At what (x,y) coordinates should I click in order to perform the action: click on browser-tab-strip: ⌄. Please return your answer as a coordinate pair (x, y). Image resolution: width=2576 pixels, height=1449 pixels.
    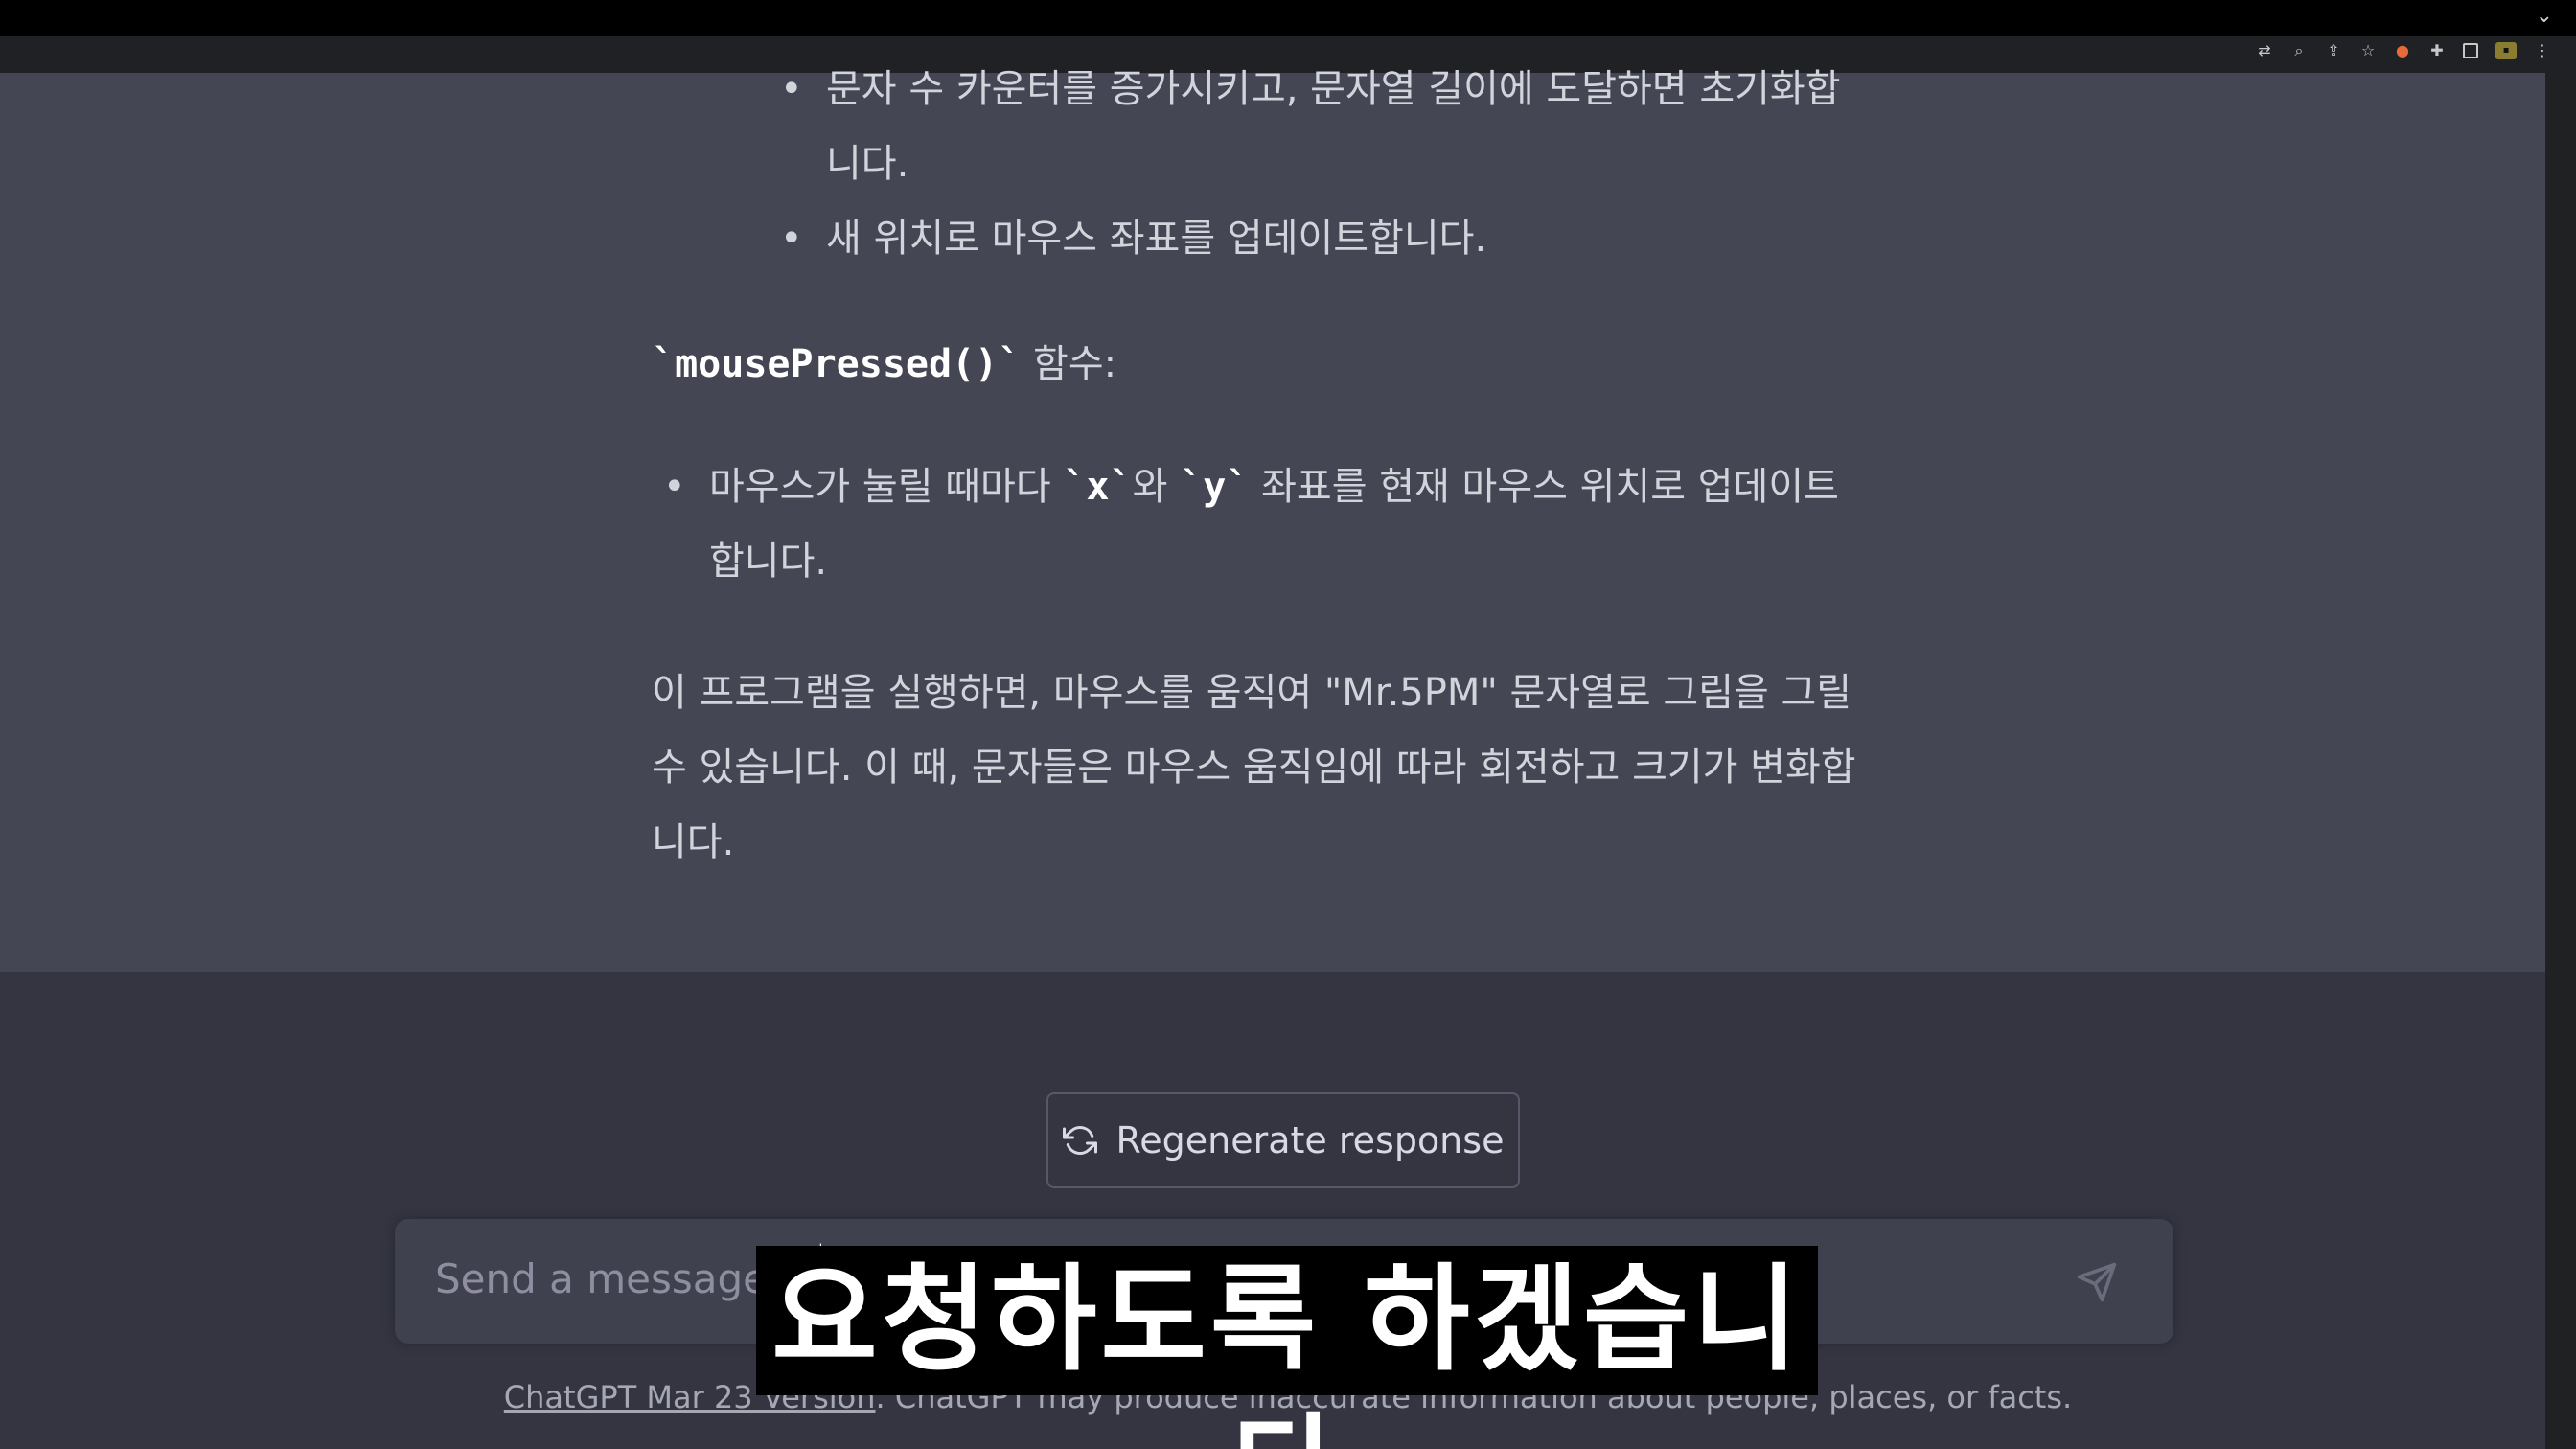
    Looking at the image, I should click on (1288, 18).